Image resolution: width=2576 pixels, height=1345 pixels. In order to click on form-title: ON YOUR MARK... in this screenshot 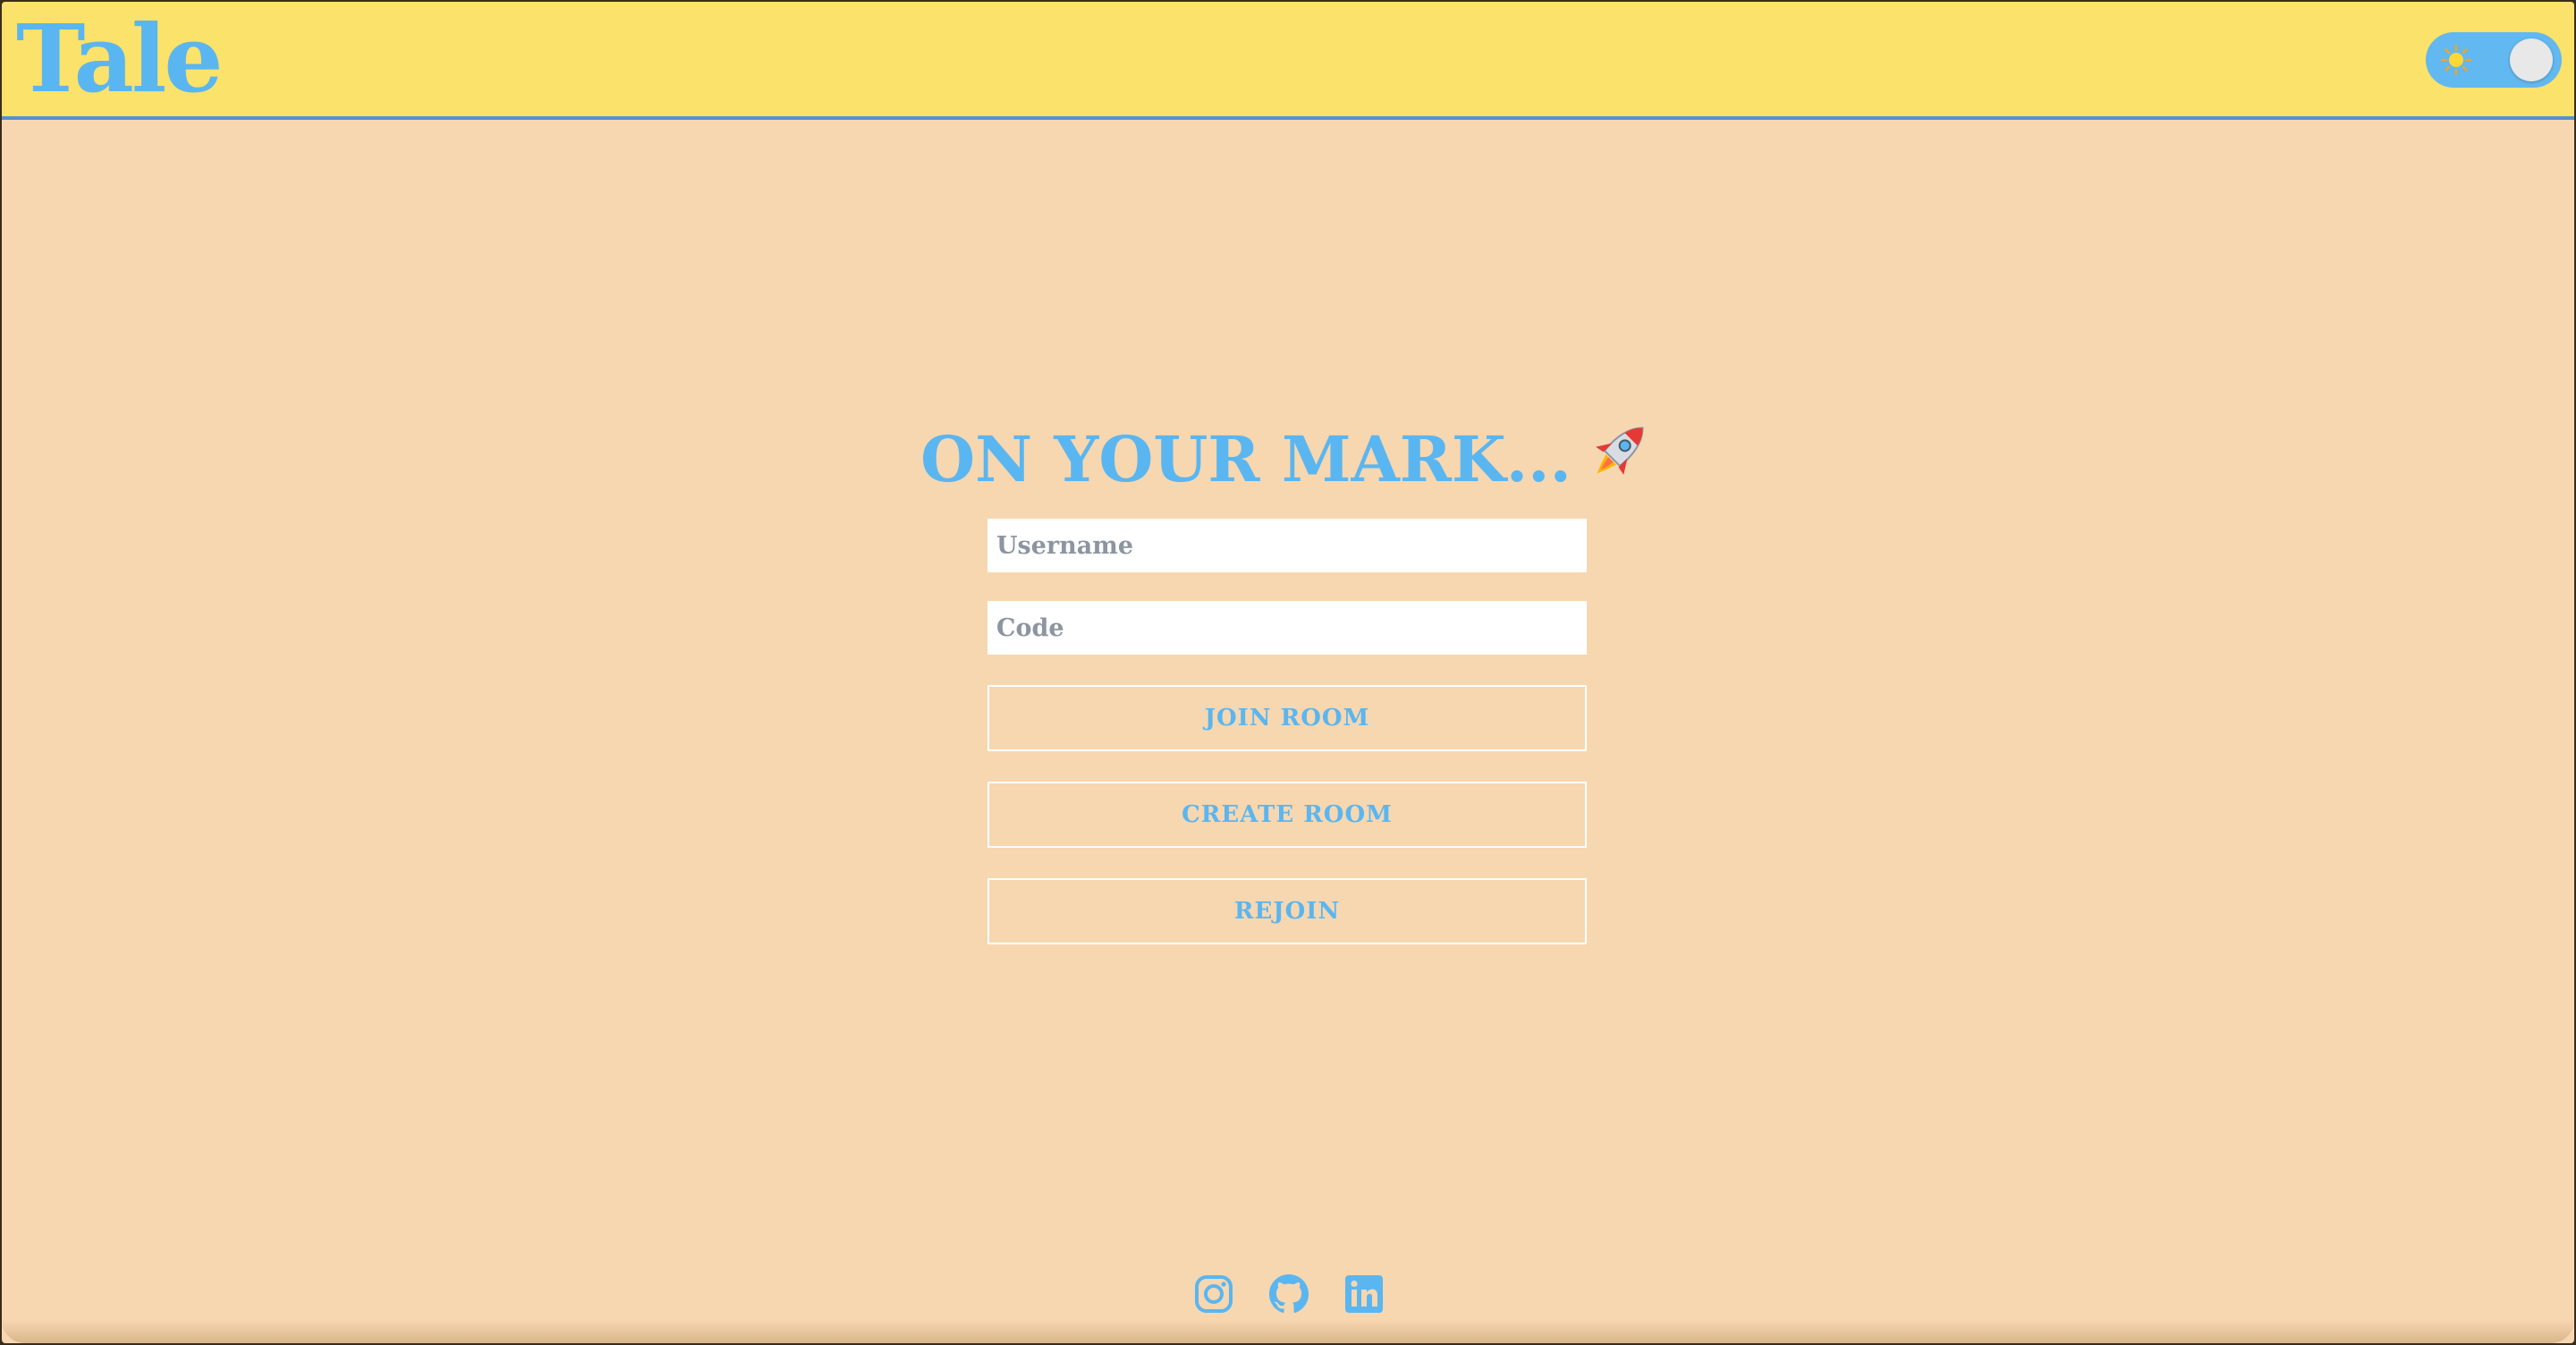, I will do `click(1288, 457)`.